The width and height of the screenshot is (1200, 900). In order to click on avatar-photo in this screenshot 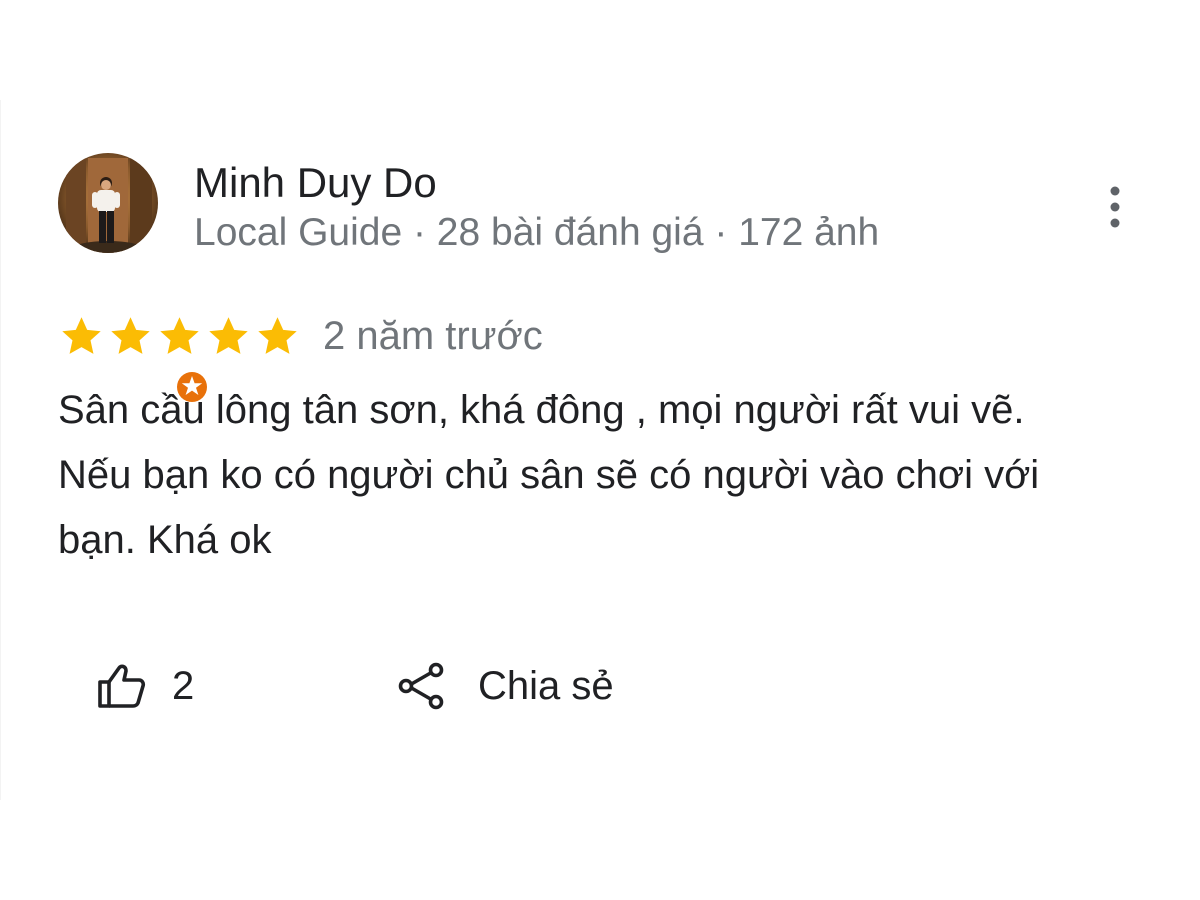, I will do `click(108, 203)`.